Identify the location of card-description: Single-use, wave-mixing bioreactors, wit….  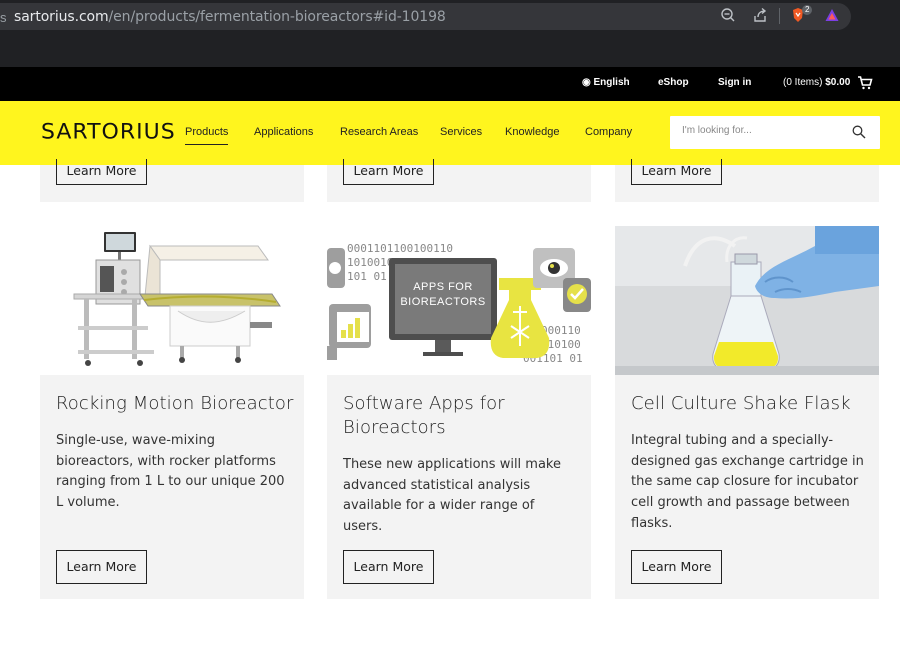
(170, 472).